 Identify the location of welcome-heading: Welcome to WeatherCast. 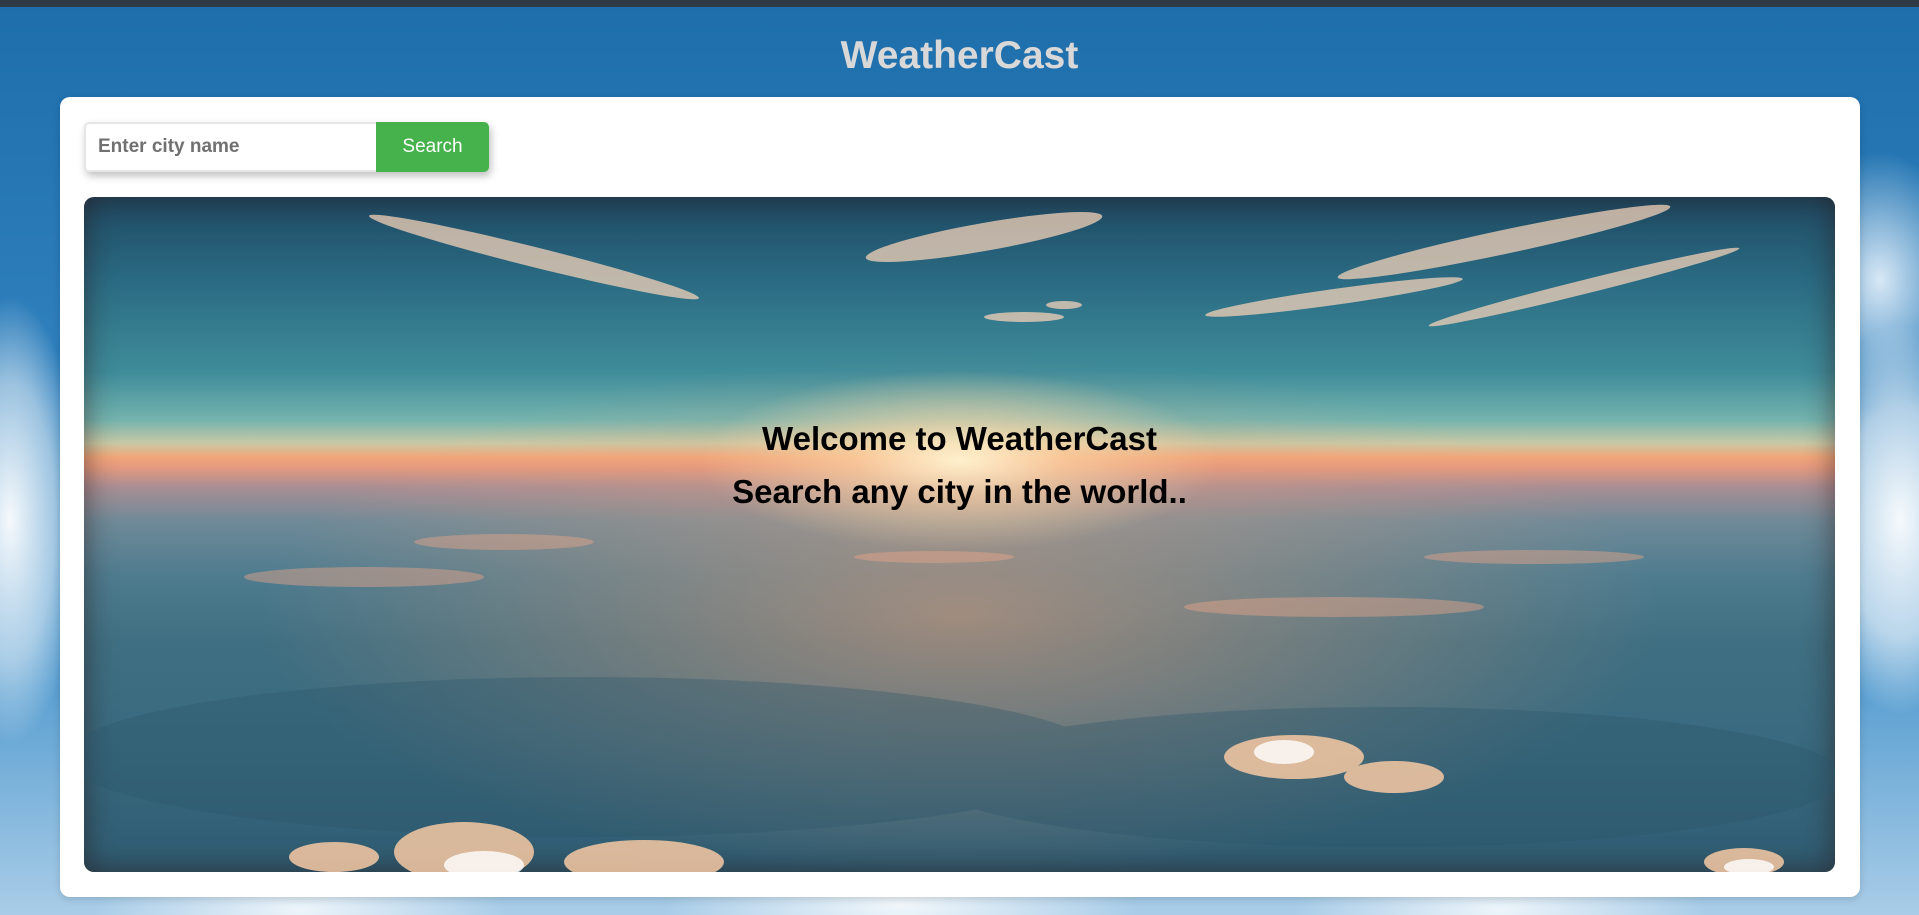
(959, 438).